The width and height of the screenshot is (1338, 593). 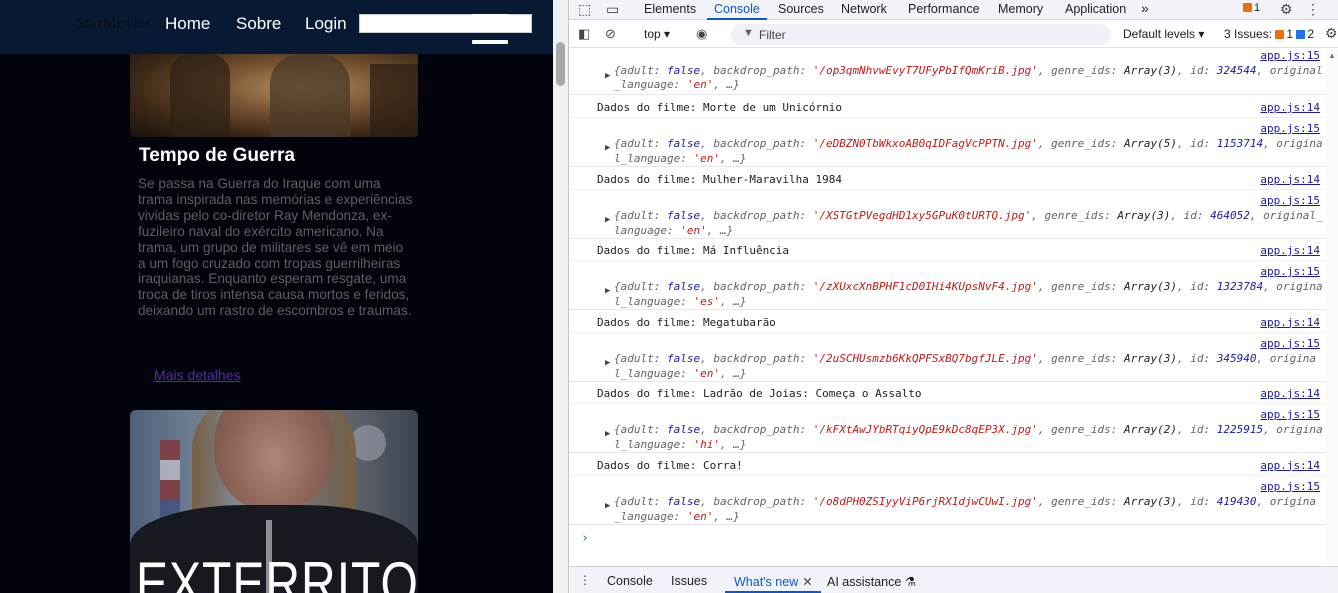 What do you see at coordinates (610, 34) in the screenshot?
I see `clear-console-icon: ⊘` at bounding box center [610, 34].